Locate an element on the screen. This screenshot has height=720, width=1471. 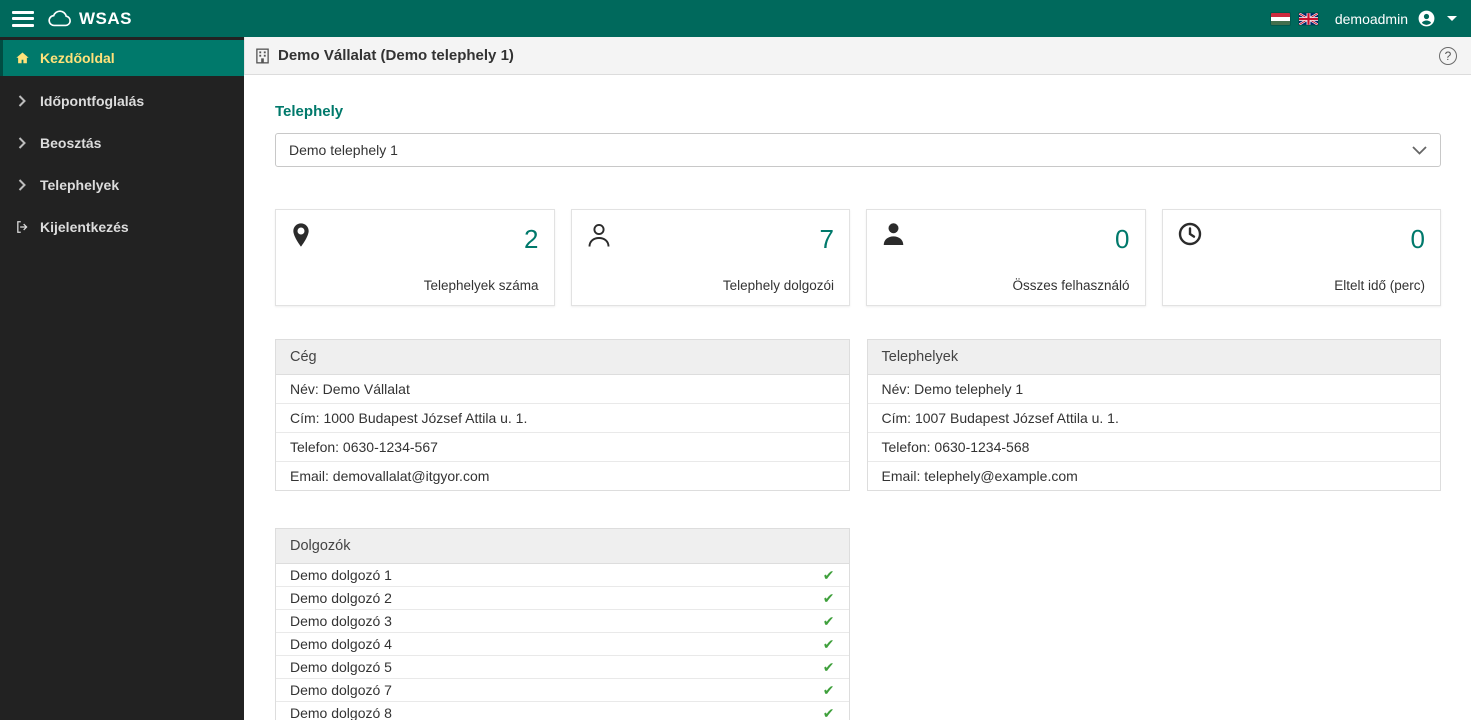
worker-name: Demo dolgozó 8 is located at coordinates (341, 712).